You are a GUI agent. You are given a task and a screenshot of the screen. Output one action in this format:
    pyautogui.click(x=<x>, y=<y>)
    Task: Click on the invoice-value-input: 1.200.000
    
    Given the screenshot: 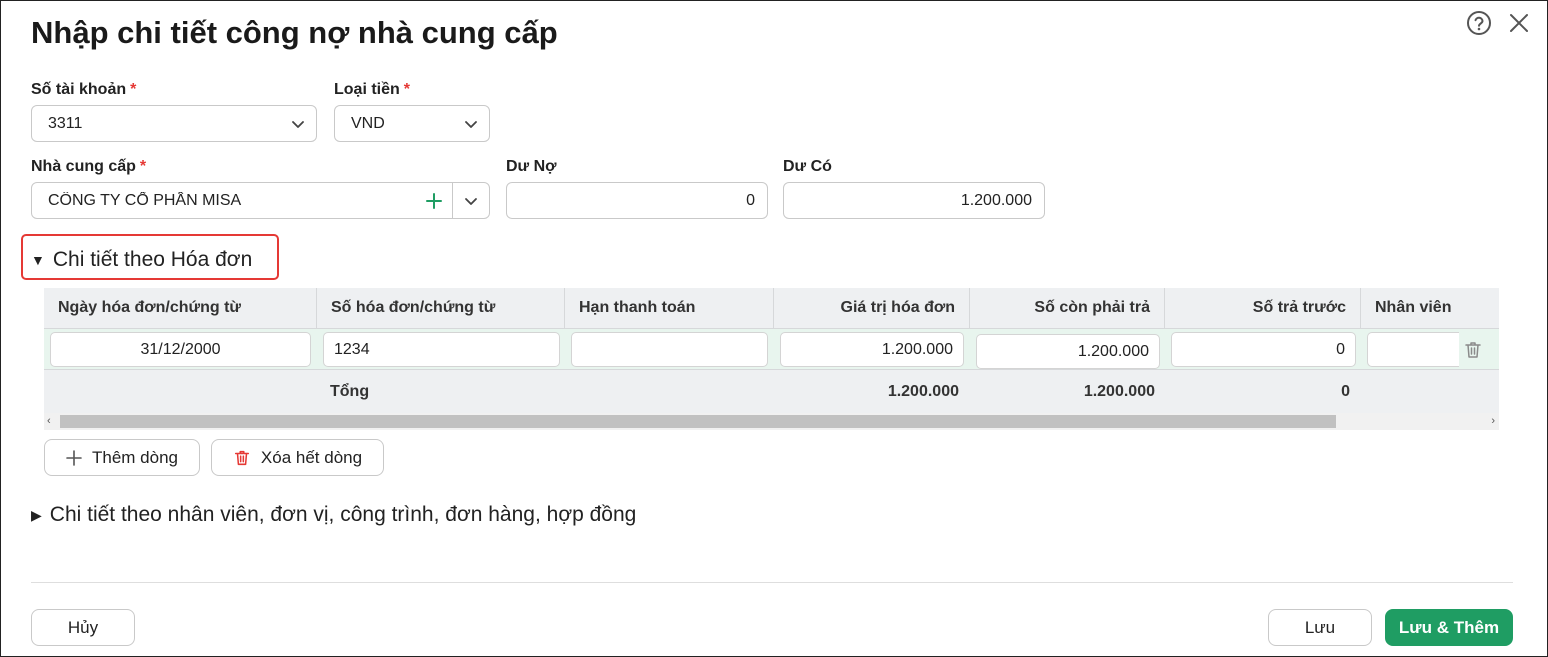 What is the action you would take?
    pyautogui.click(x=872, y=349)
    